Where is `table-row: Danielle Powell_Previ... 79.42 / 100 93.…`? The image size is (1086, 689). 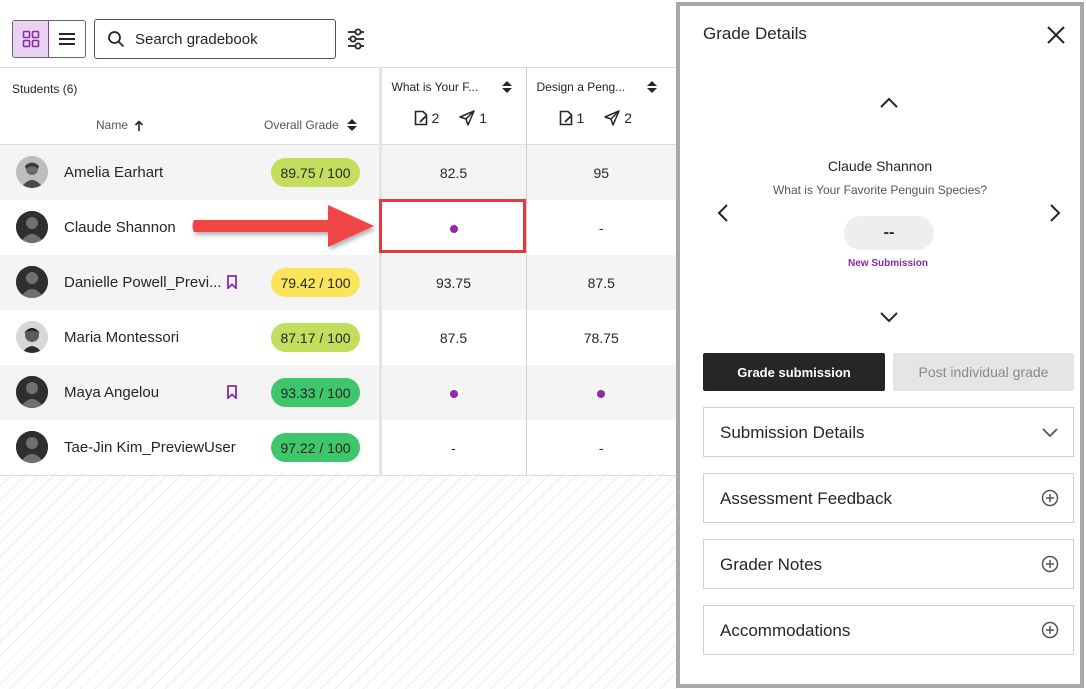
table-row: Danielle Powell_Previ... 79.42 / 100 93.… is located at coordinates (338, 282).